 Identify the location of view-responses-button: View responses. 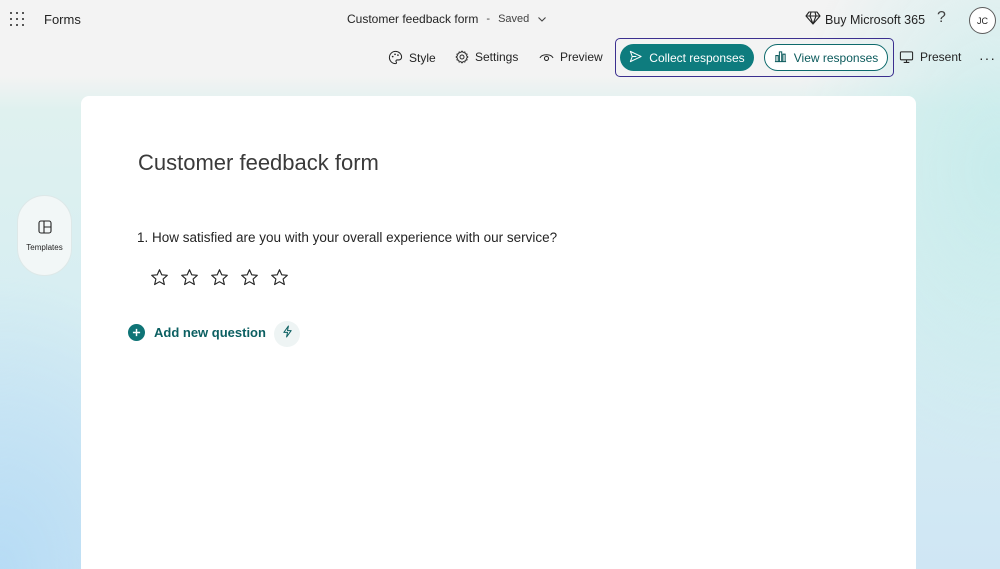
(826, 57).